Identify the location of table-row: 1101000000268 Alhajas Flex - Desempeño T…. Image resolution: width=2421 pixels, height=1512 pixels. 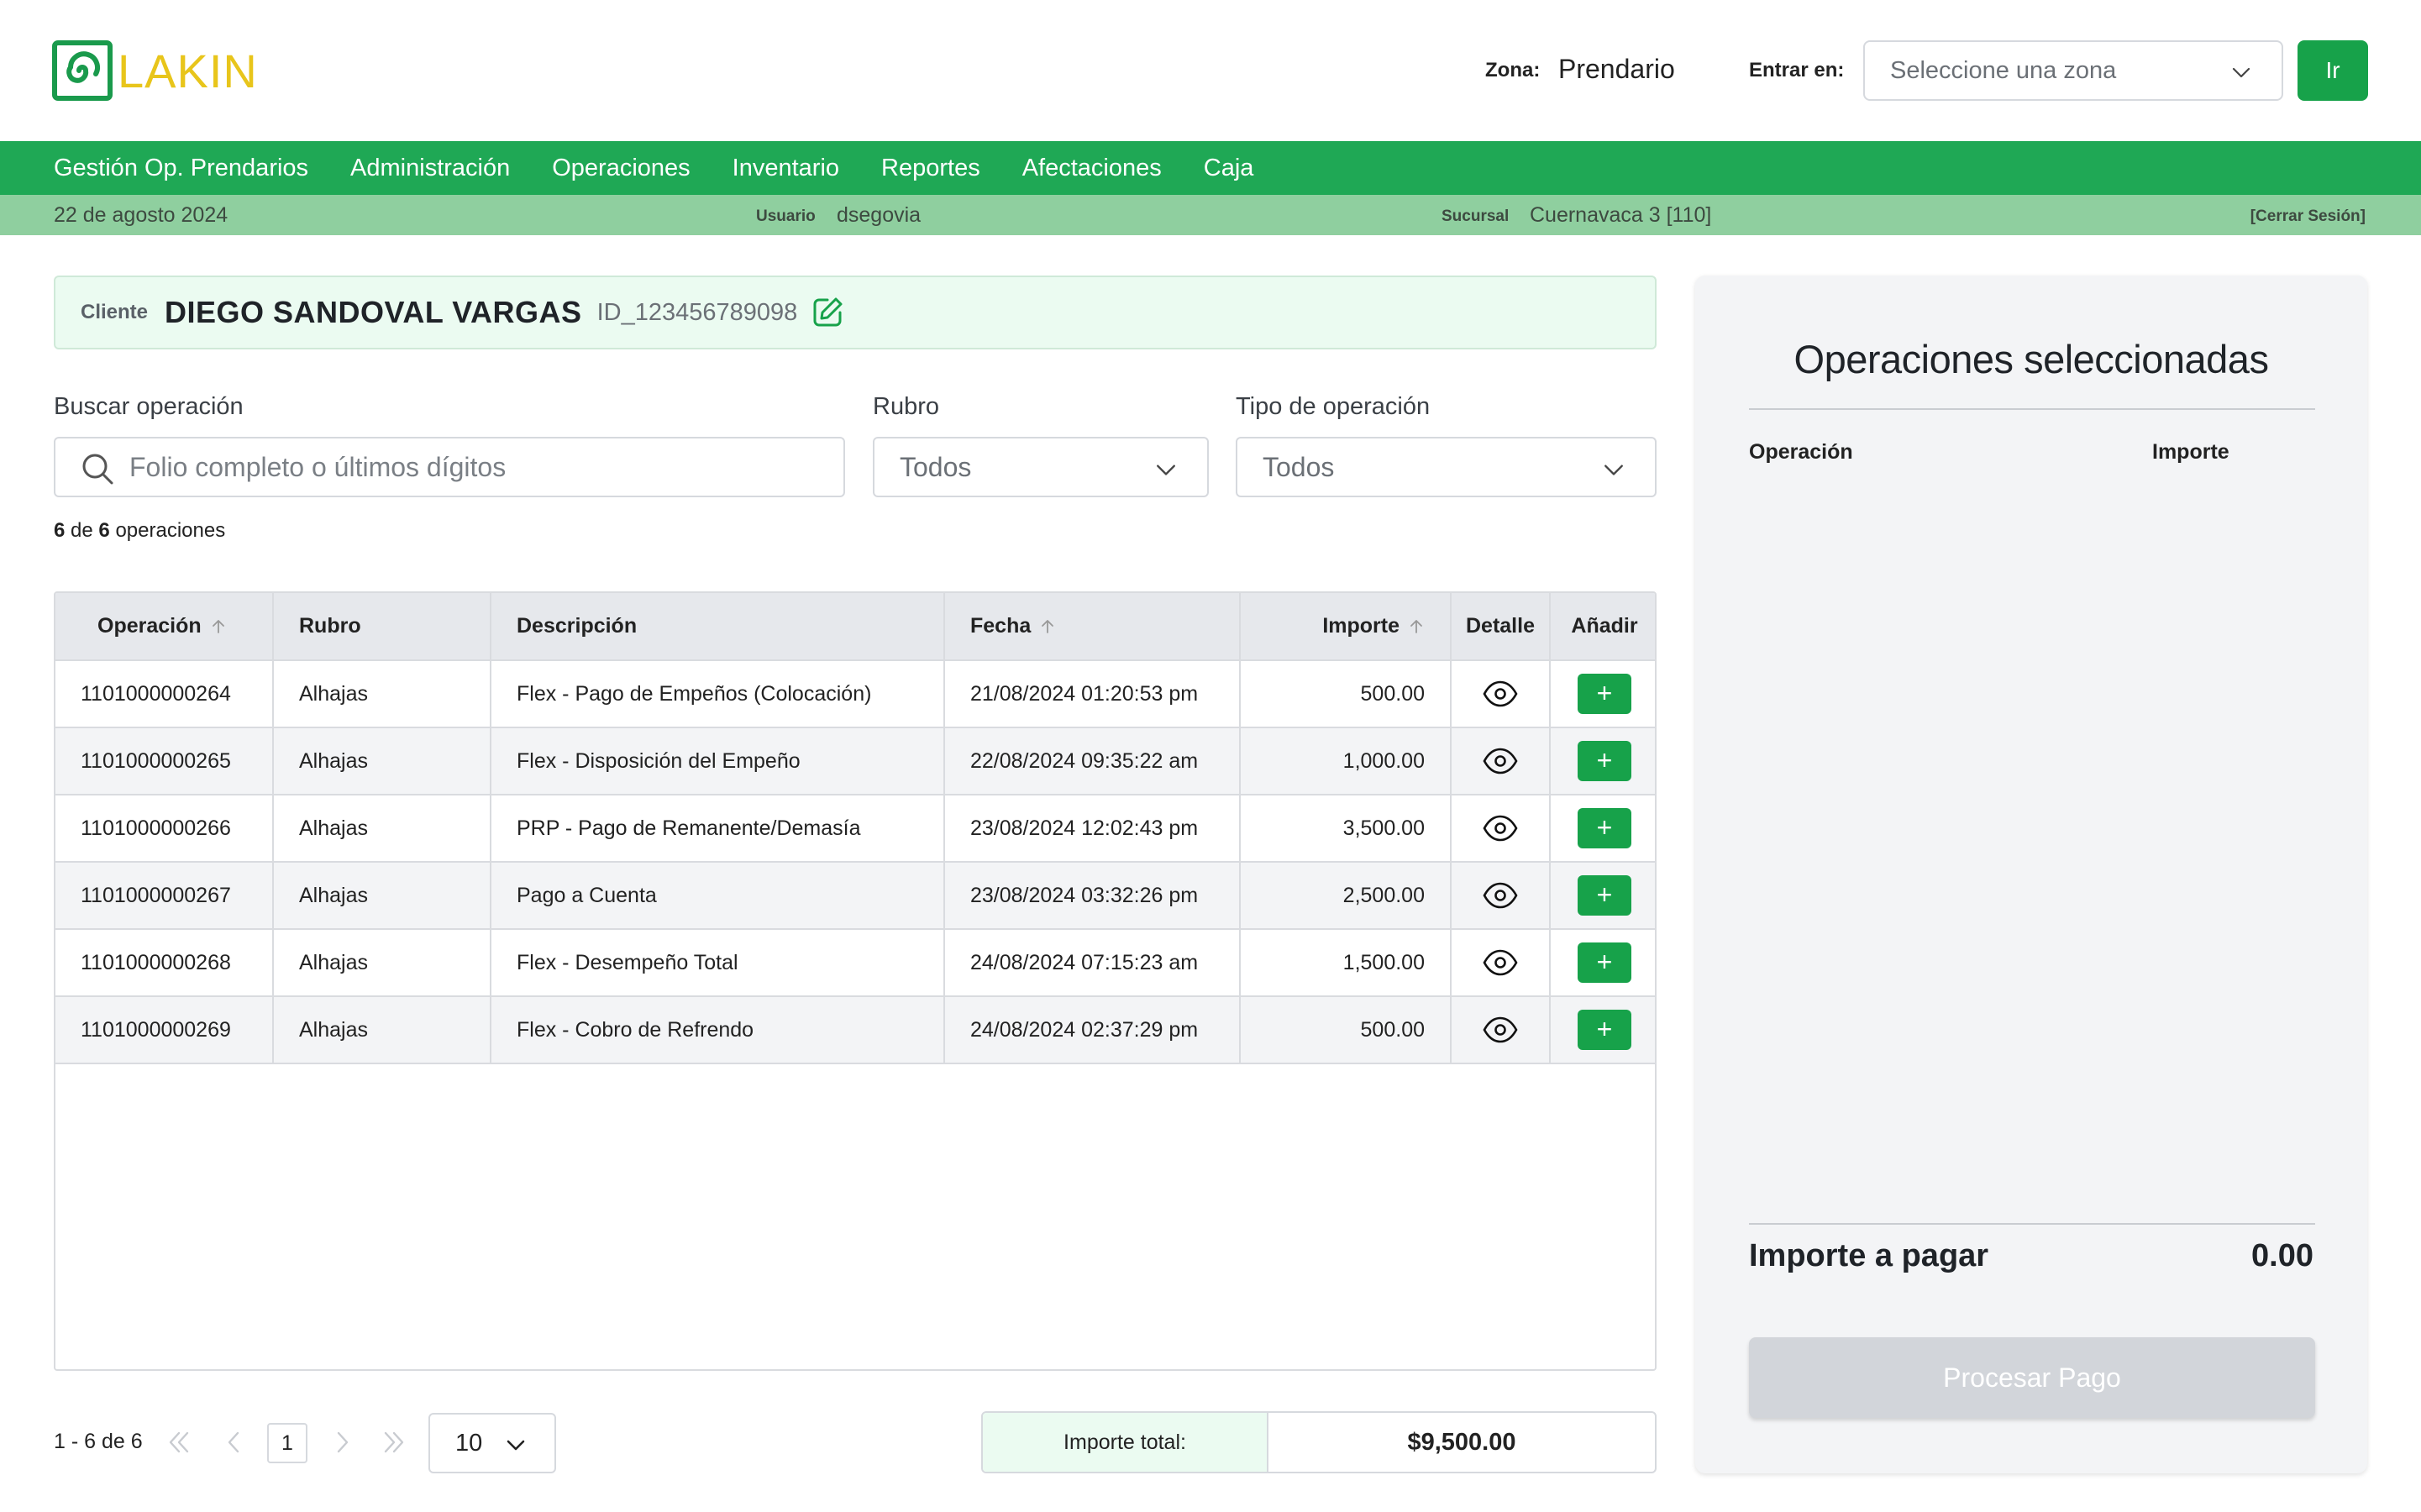
(855, 963).